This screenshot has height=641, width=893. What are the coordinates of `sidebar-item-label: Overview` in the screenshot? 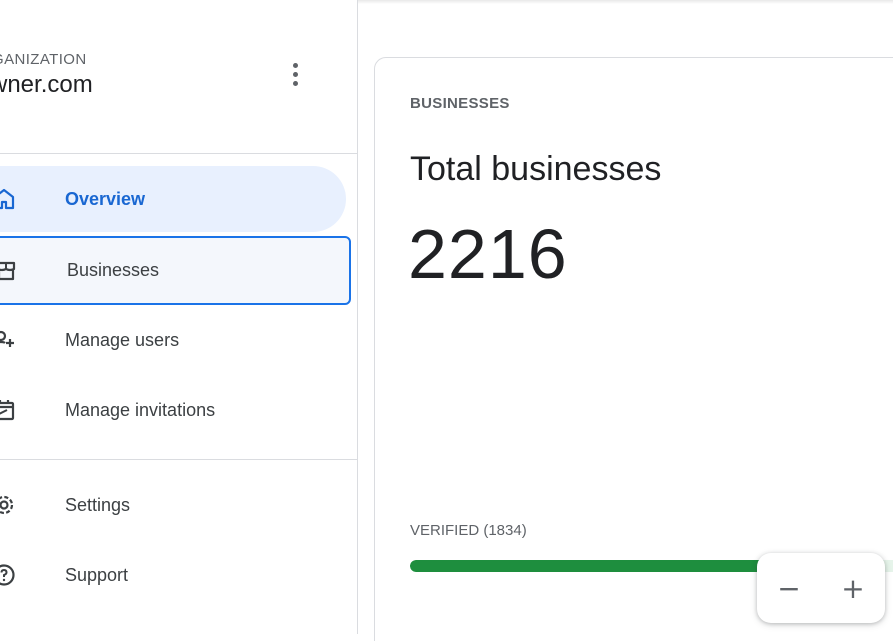 It's located at (105, 198).